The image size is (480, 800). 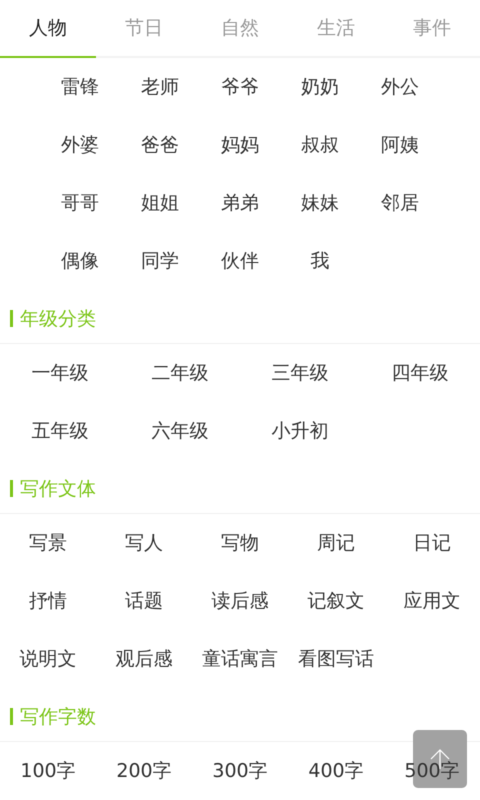 I want to click on topic-item: 外婆, so click(x=80, y=145).